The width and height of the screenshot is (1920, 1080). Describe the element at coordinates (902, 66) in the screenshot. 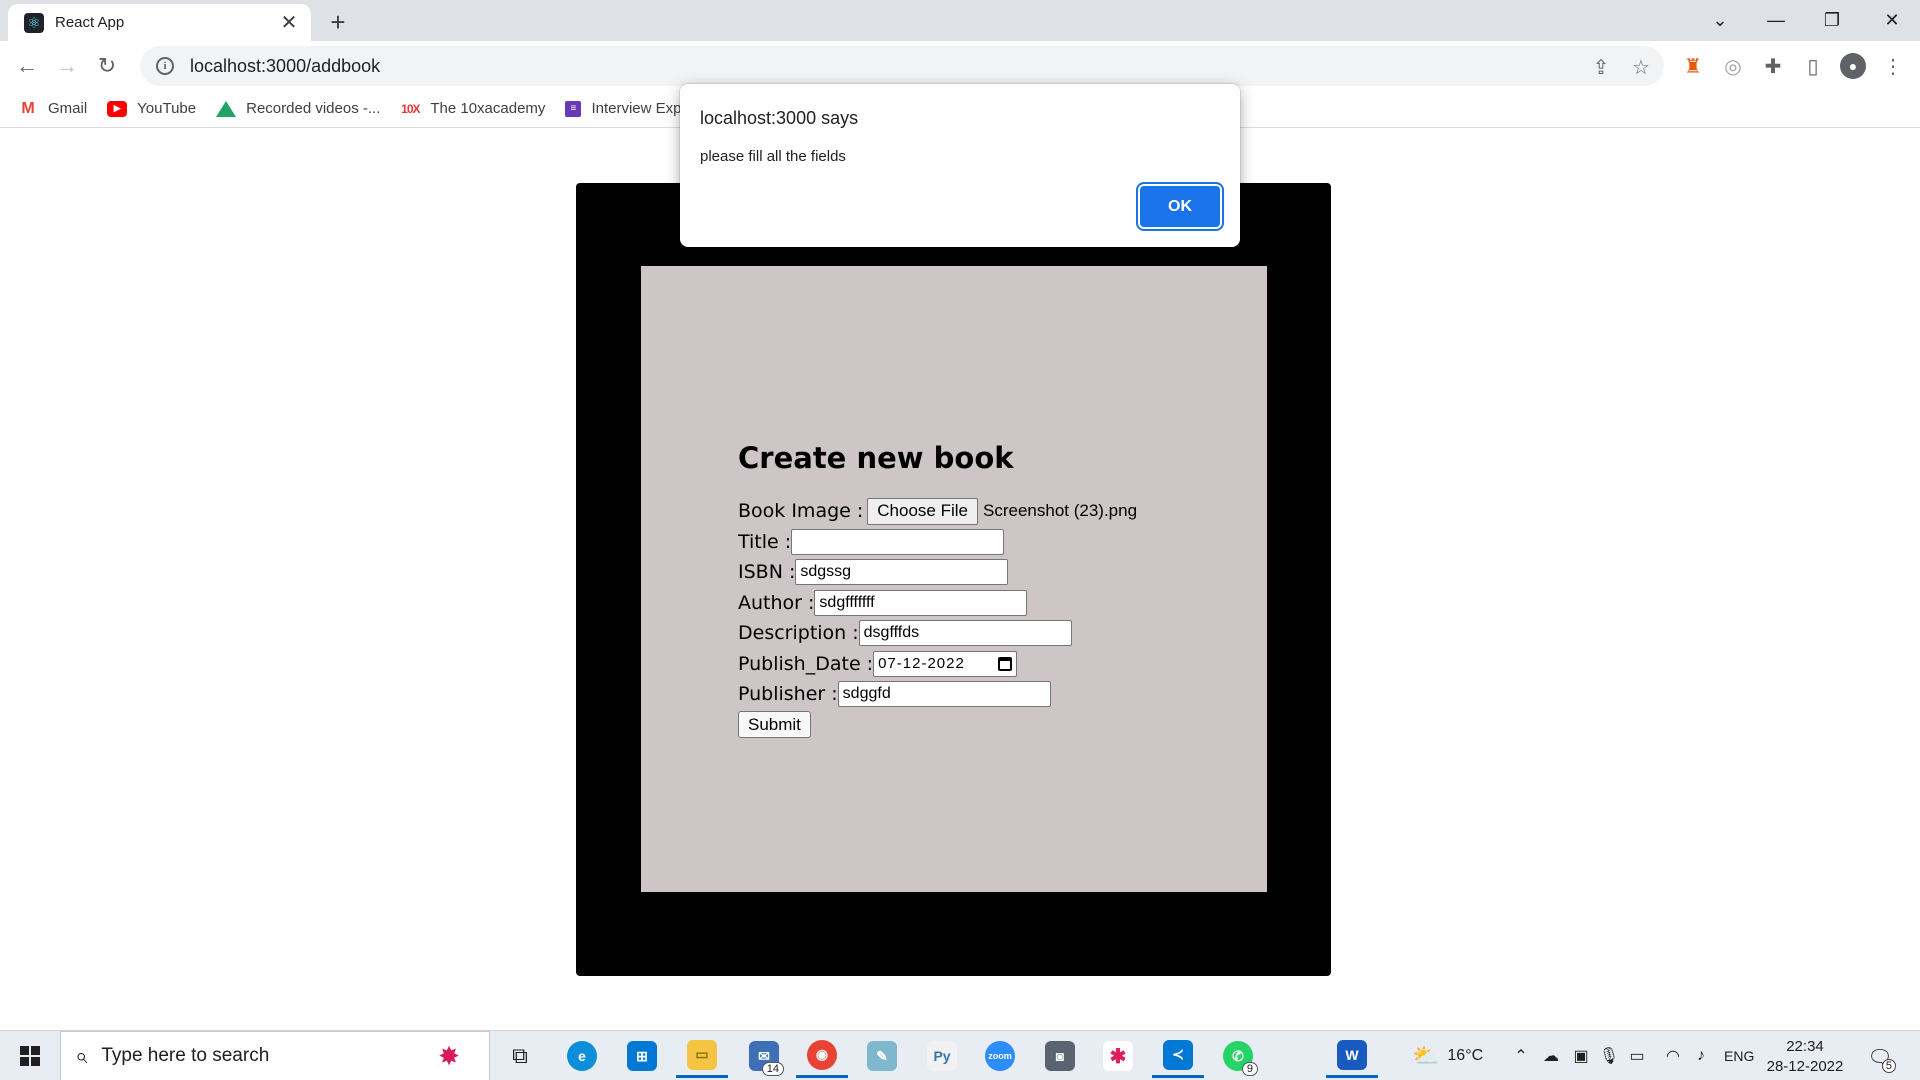

I see `address-bar: i localhost:3000/addbook ⇪ ☆` at that location.